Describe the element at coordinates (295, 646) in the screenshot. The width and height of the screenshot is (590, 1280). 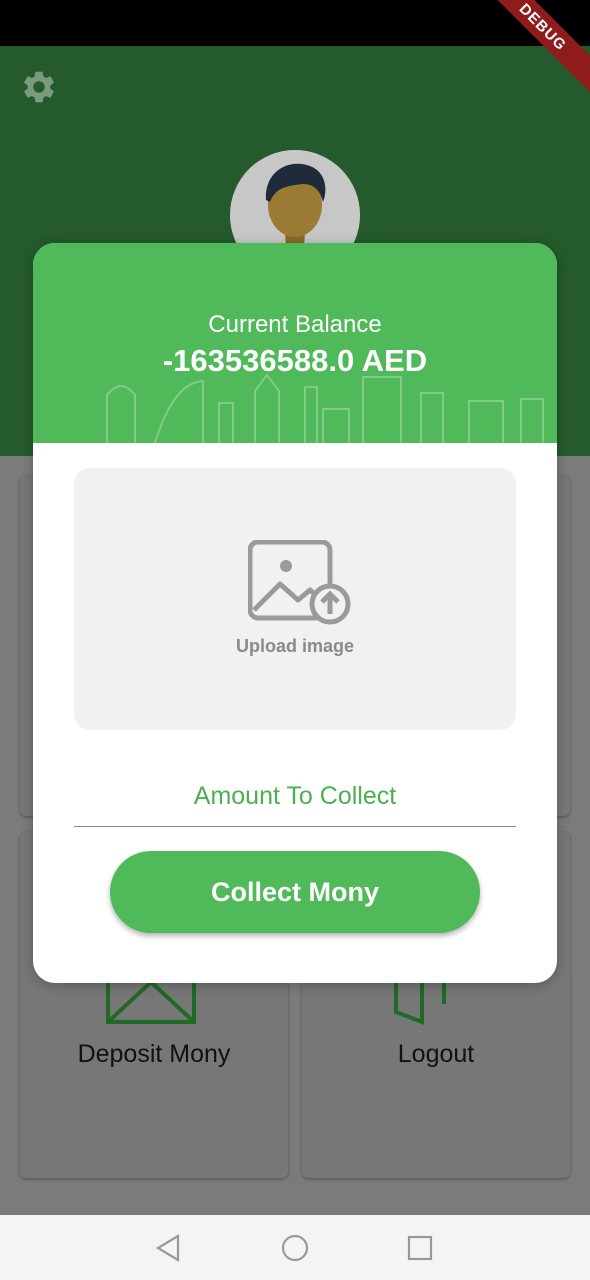
I see `upload-image-label: Upload image` at that location.